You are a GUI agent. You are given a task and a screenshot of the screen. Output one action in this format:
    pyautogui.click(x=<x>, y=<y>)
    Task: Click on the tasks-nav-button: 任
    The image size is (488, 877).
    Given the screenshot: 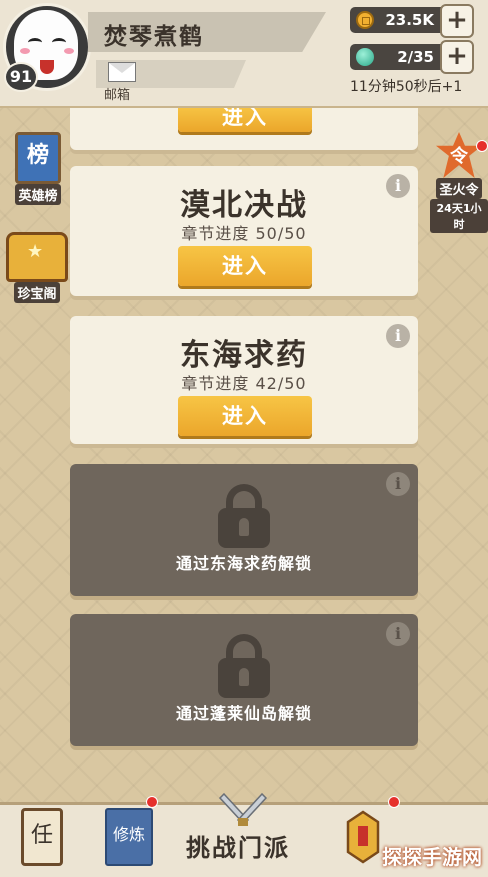 What is the action you would take?
    pyautogui.click(x=42, y=838)
    